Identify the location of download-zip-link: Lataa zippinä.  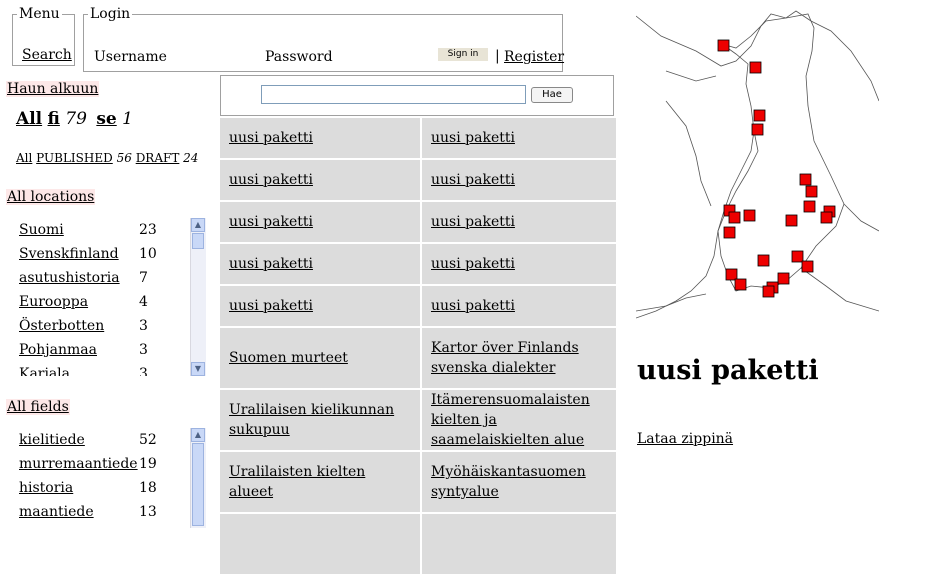
(685, 439).